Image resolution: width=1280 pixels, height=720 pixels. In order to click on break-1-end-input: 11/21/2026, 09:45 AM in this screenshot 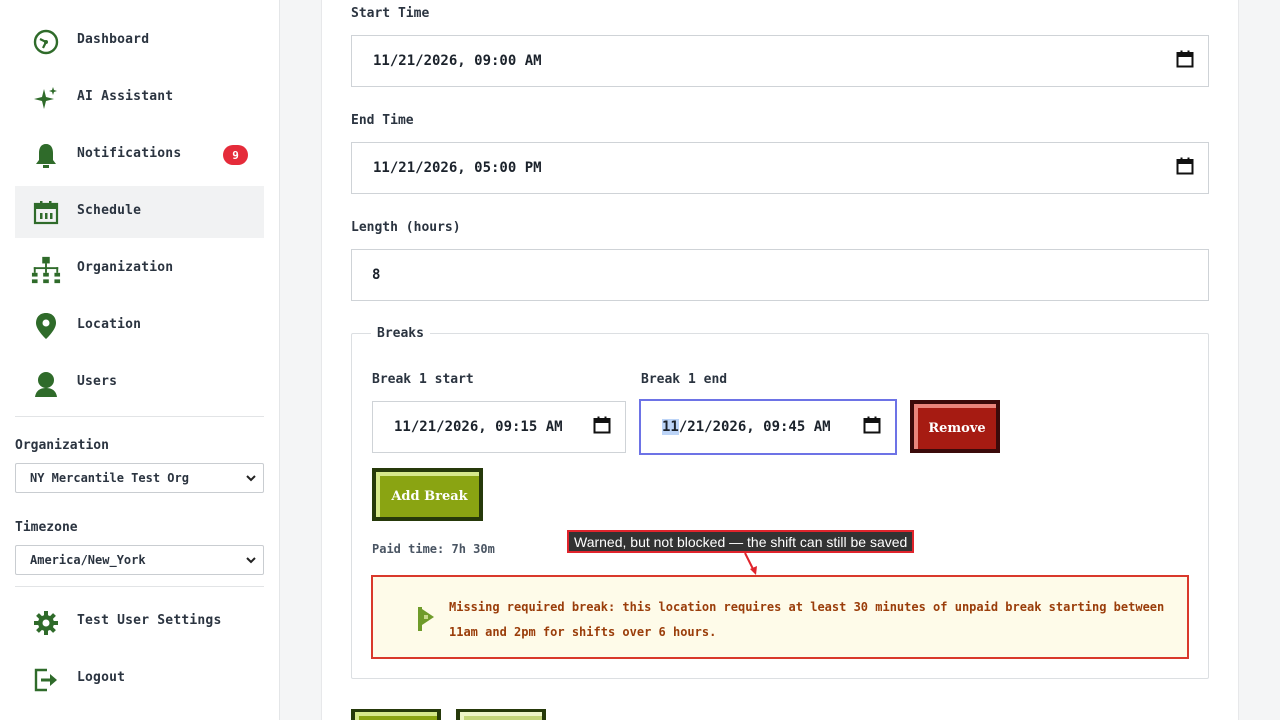, I will do `click(768, 427)`.